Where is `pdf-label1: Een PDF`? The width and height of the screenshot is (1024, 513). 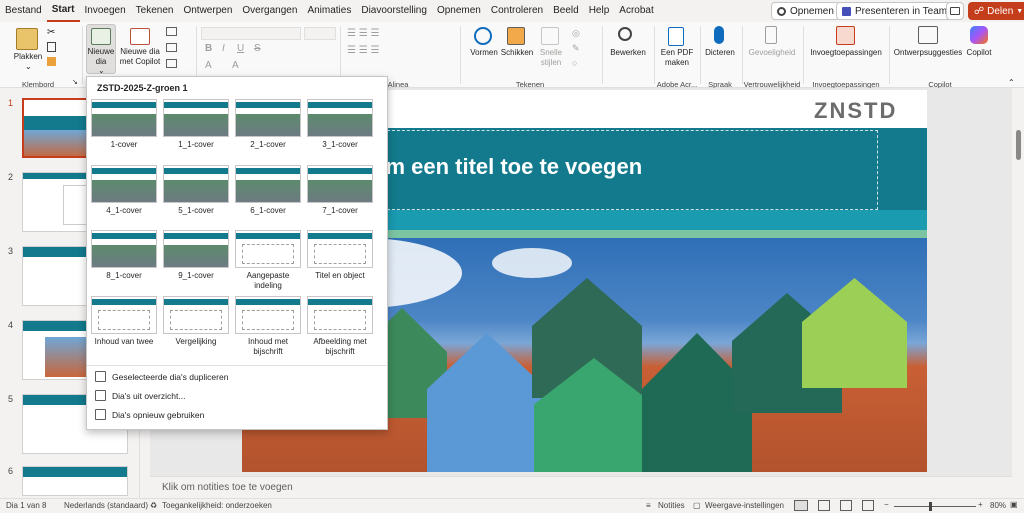
pdf-label1: Een PDF is located at coordinates (677, 52).